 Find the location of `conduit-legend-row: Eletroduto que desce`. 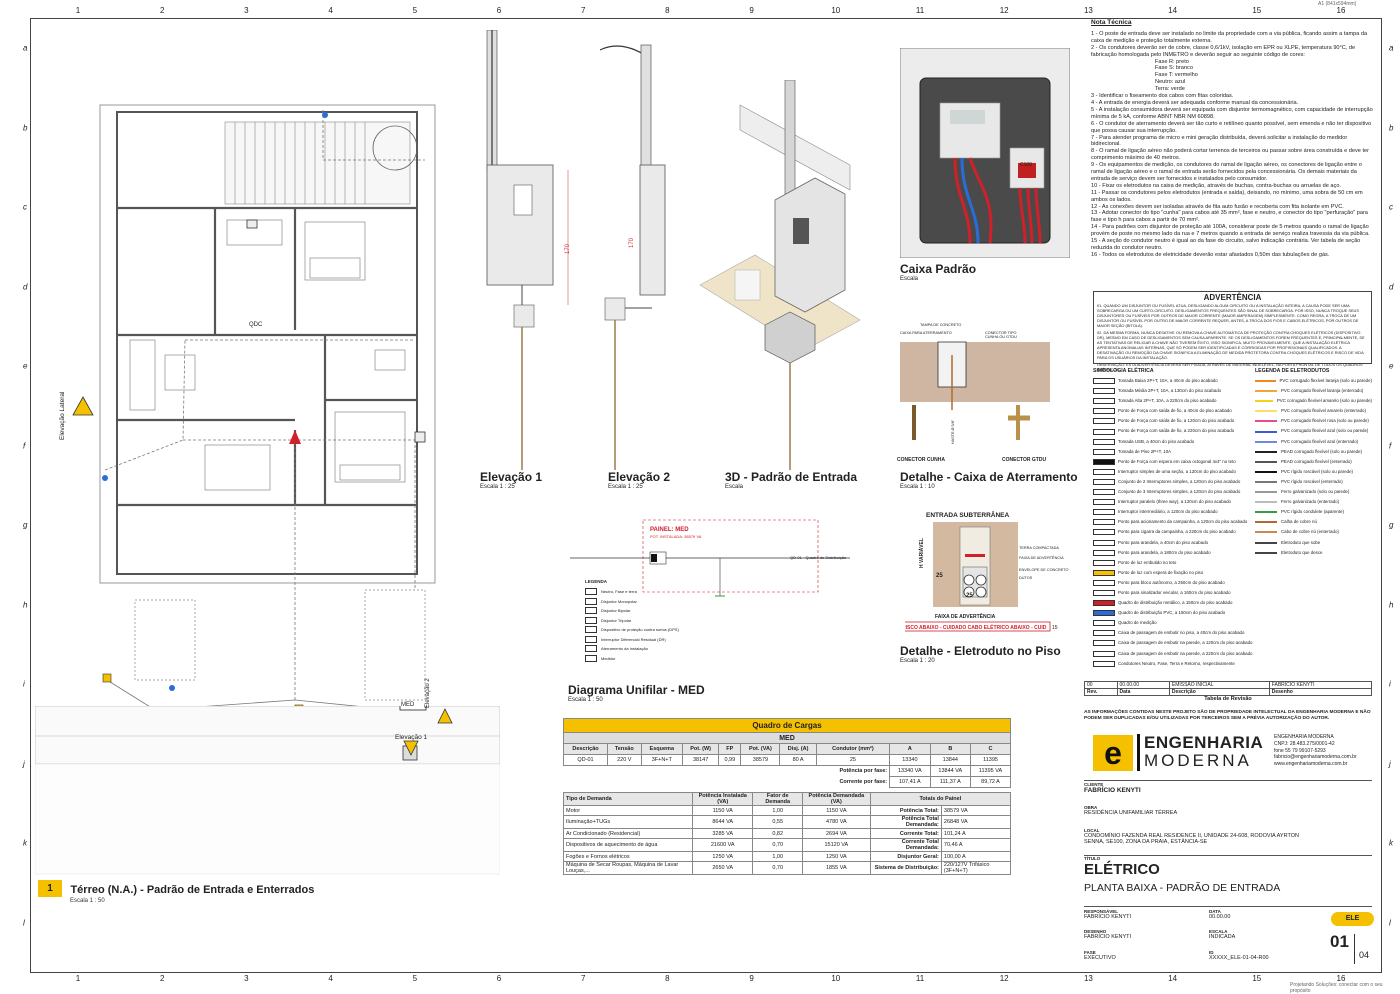

conduit-legend-row: Eletroduto que desce is located at coordinates (1313, 553).